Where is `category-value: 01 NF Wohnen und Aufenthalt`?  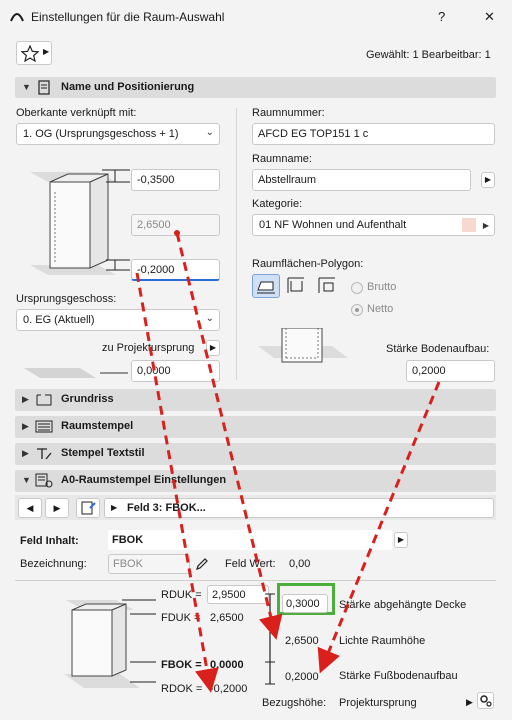
category-value: 01 NF Wohnen und Aufenthalt is located at coordinates (333, 225).